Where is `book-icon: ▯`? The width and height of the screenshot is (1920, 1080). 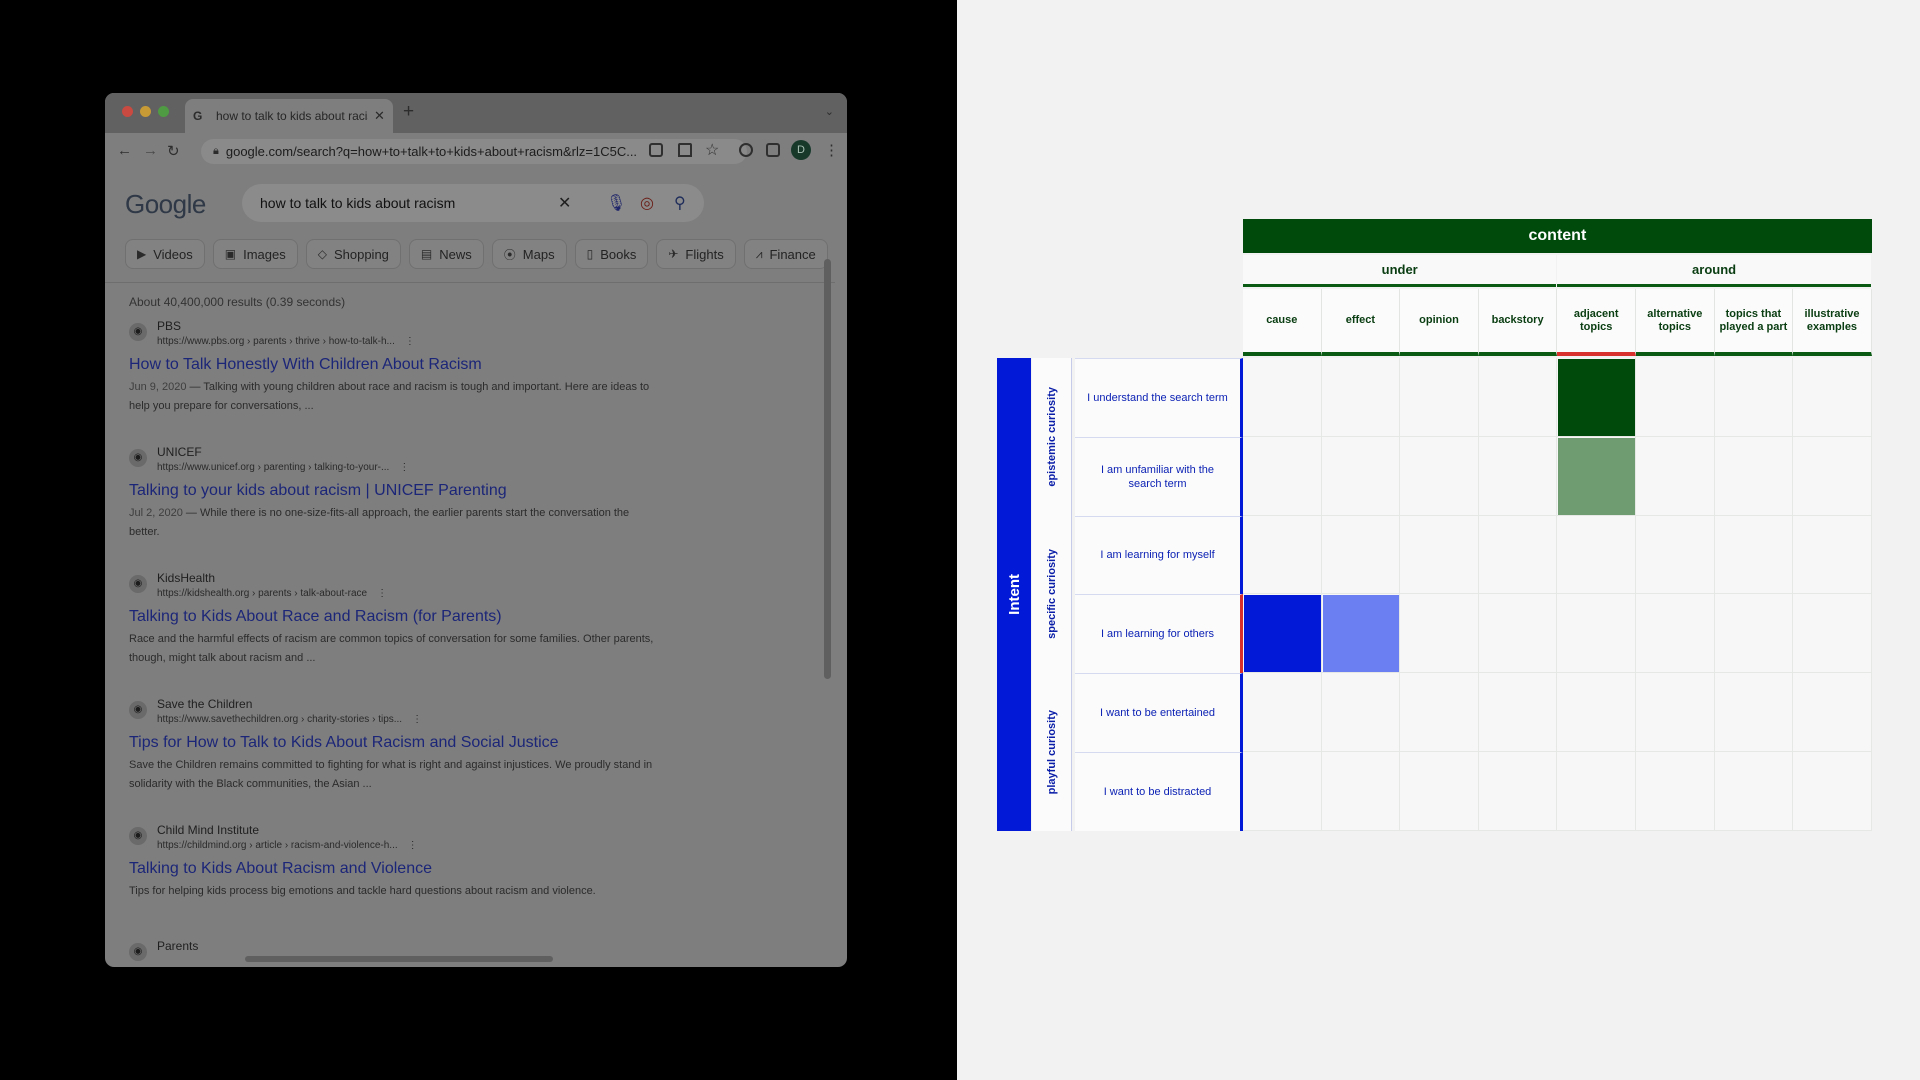 book-icon: ▯ is located at coordinates (590, 254).